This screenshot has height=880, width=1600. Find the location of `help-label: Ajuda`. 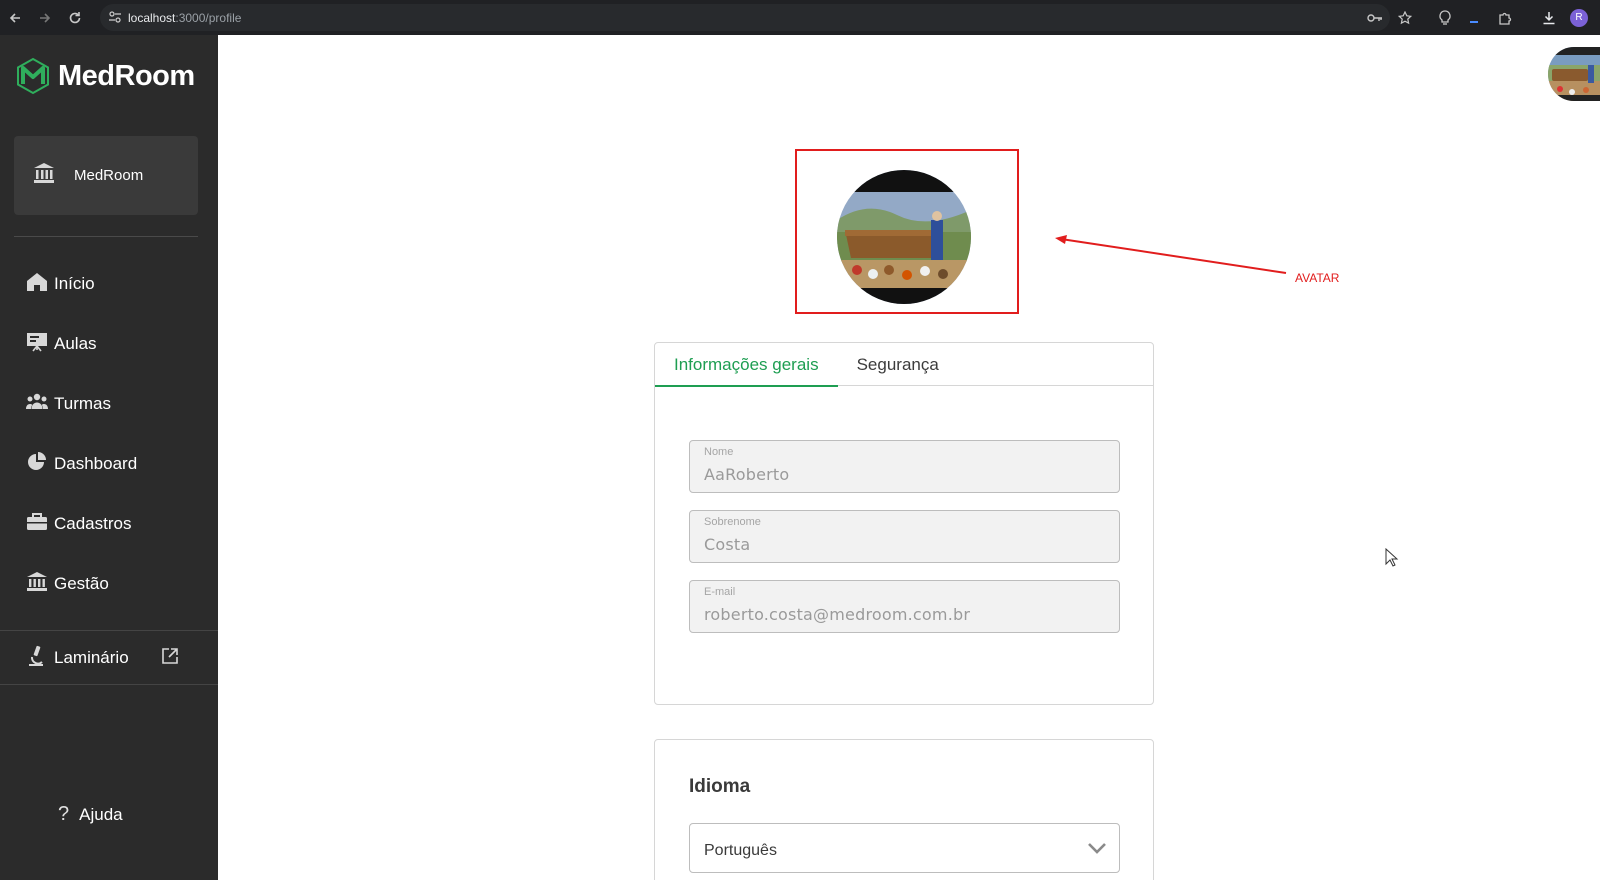

help-label: Ajuda is located at coordinates (101, 814).